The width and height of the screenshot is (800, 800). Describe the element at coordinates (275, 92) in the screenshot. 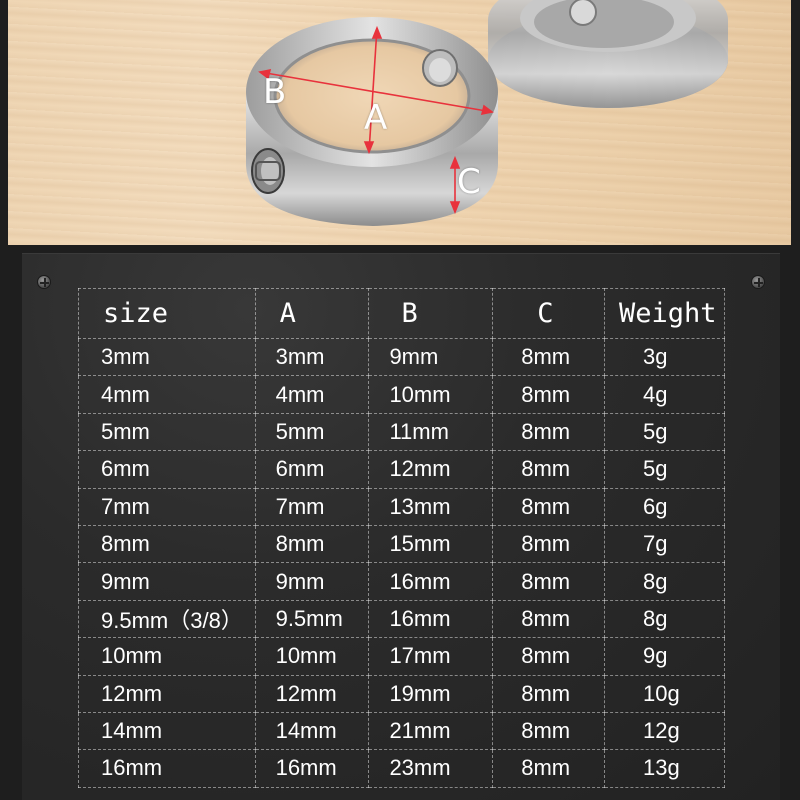

I see `dimension-label-b: B` at that location.